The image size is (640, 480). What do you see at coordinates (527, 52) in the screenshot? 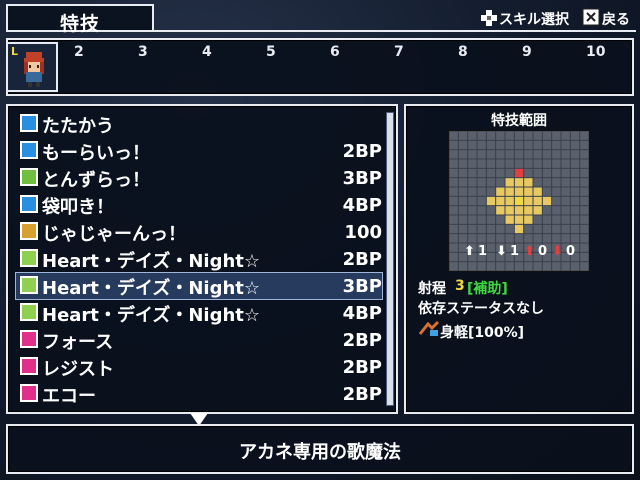
I see `party-slot-9: 9` at bounding box center [527, 52].